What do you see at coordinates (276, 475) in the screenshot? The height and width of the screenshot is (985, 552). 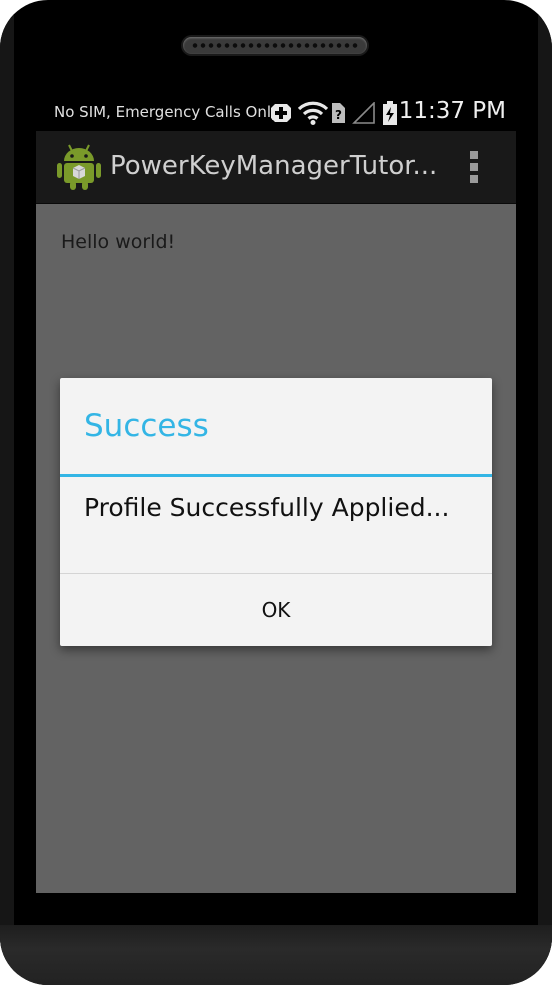 I see `dialog-title-divider` at bounding box center [276, 475].